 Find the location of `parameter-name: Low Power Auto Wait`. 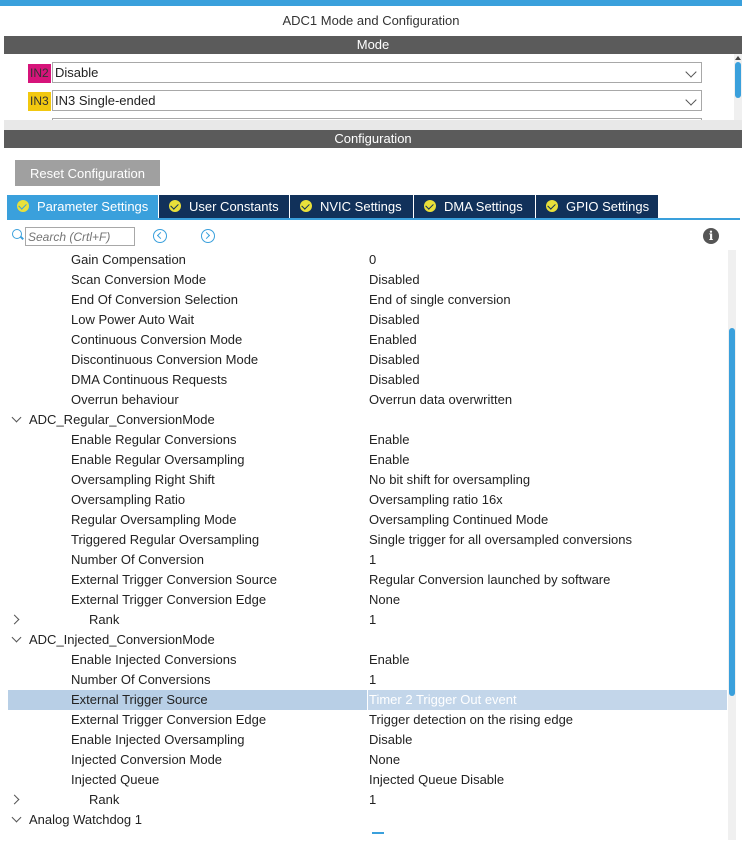

parameter-name: Low Power Auto Wait is located at coordinates (133, 319).